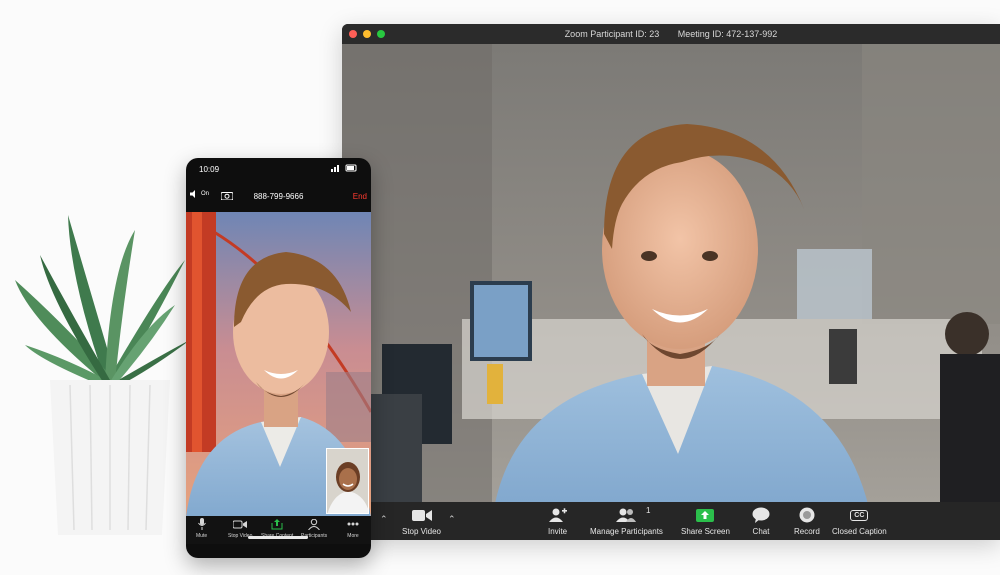  I want to click on phone-number: 888-799-9666, so click(278, 196).